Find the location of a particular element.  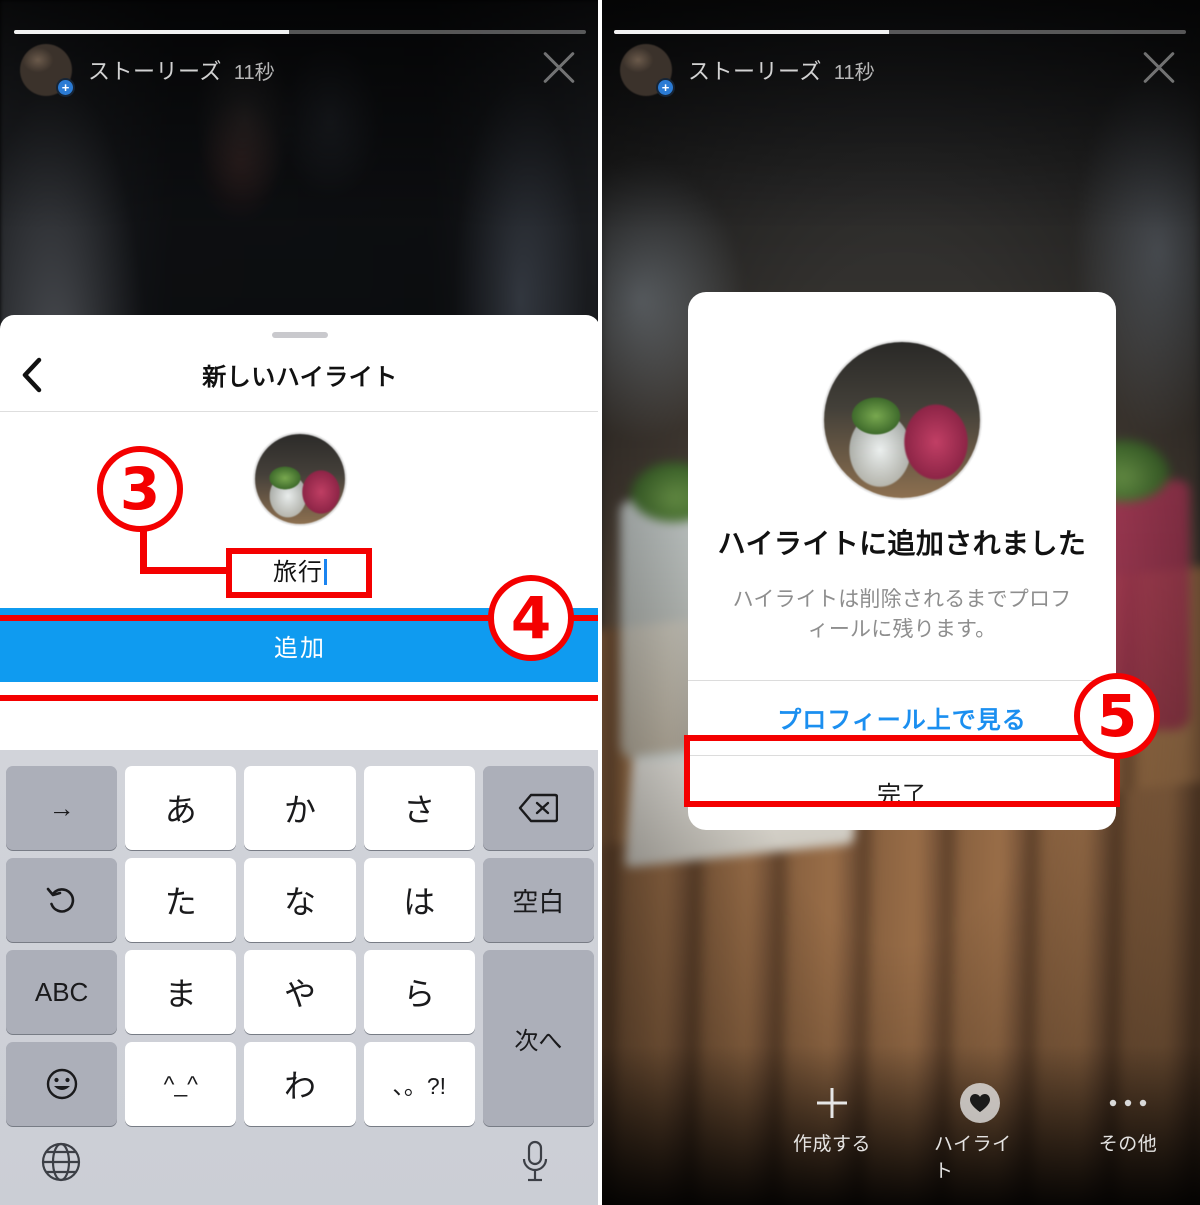

key-label: ら is located at coordinates (419, 994).